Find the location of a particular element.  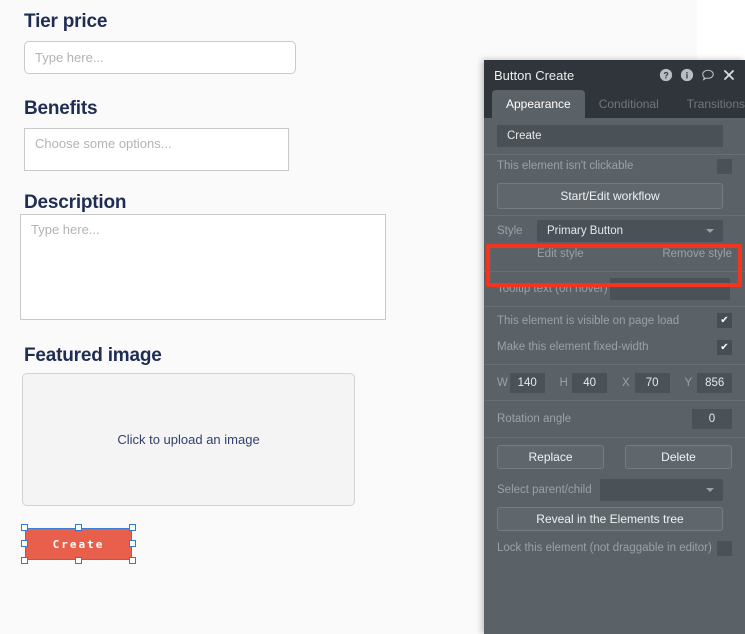

selected-element-wrapper: Create is located at coordinates (78, 544).